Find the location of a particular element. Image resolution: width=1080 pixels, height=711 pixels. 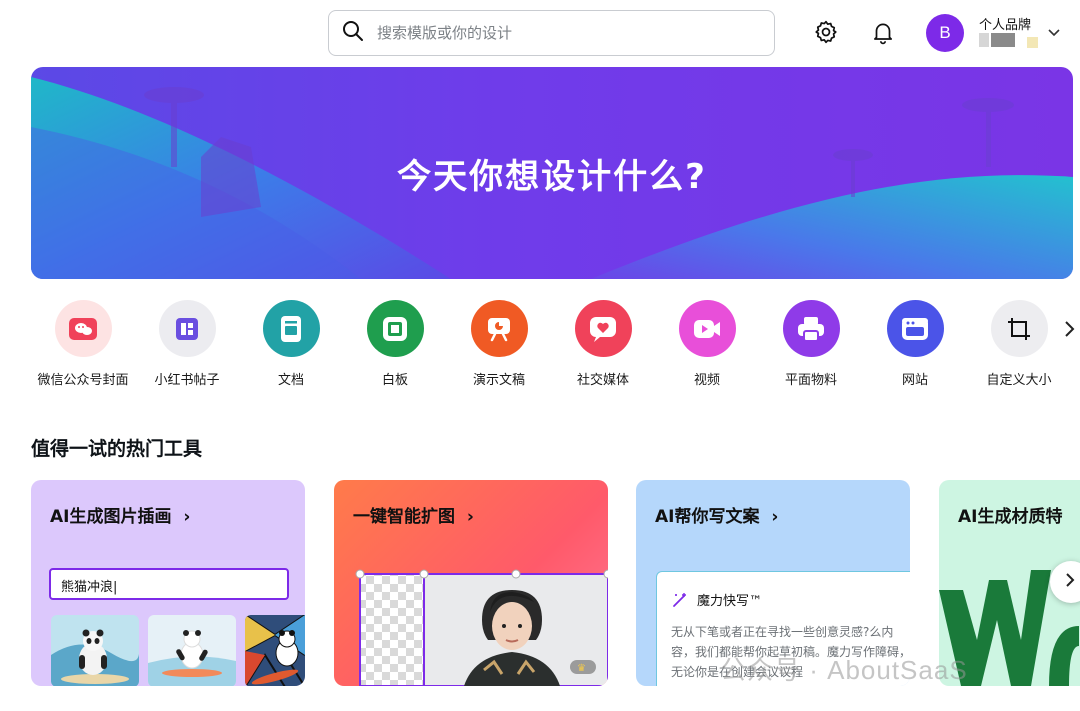

search-bar is located at coordinates (551, 33).